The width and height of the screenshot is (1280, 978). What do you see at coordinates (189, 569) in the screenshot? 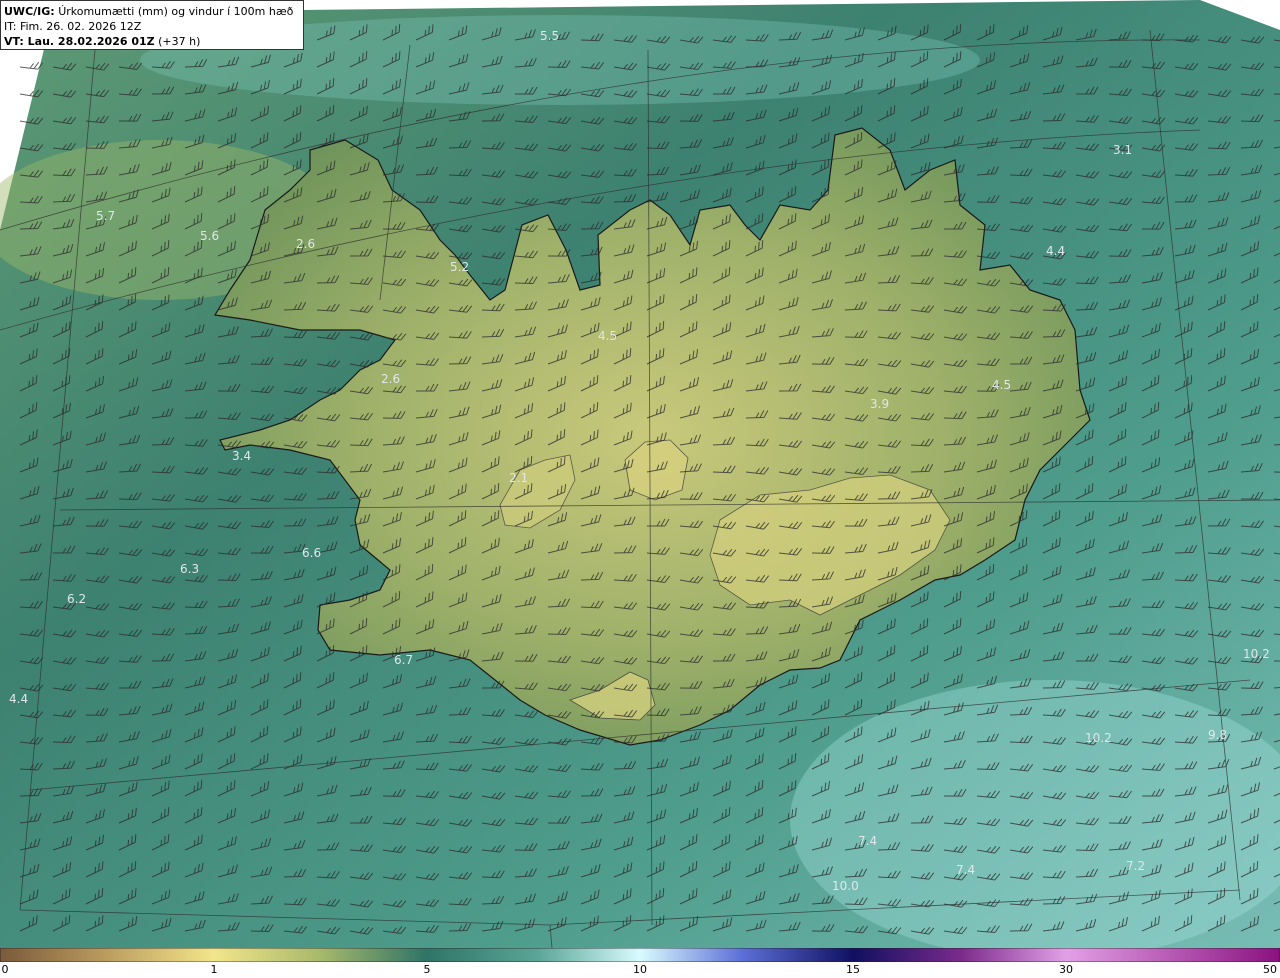
I see `value-label: 6.3` at bounding box center [189, 569].